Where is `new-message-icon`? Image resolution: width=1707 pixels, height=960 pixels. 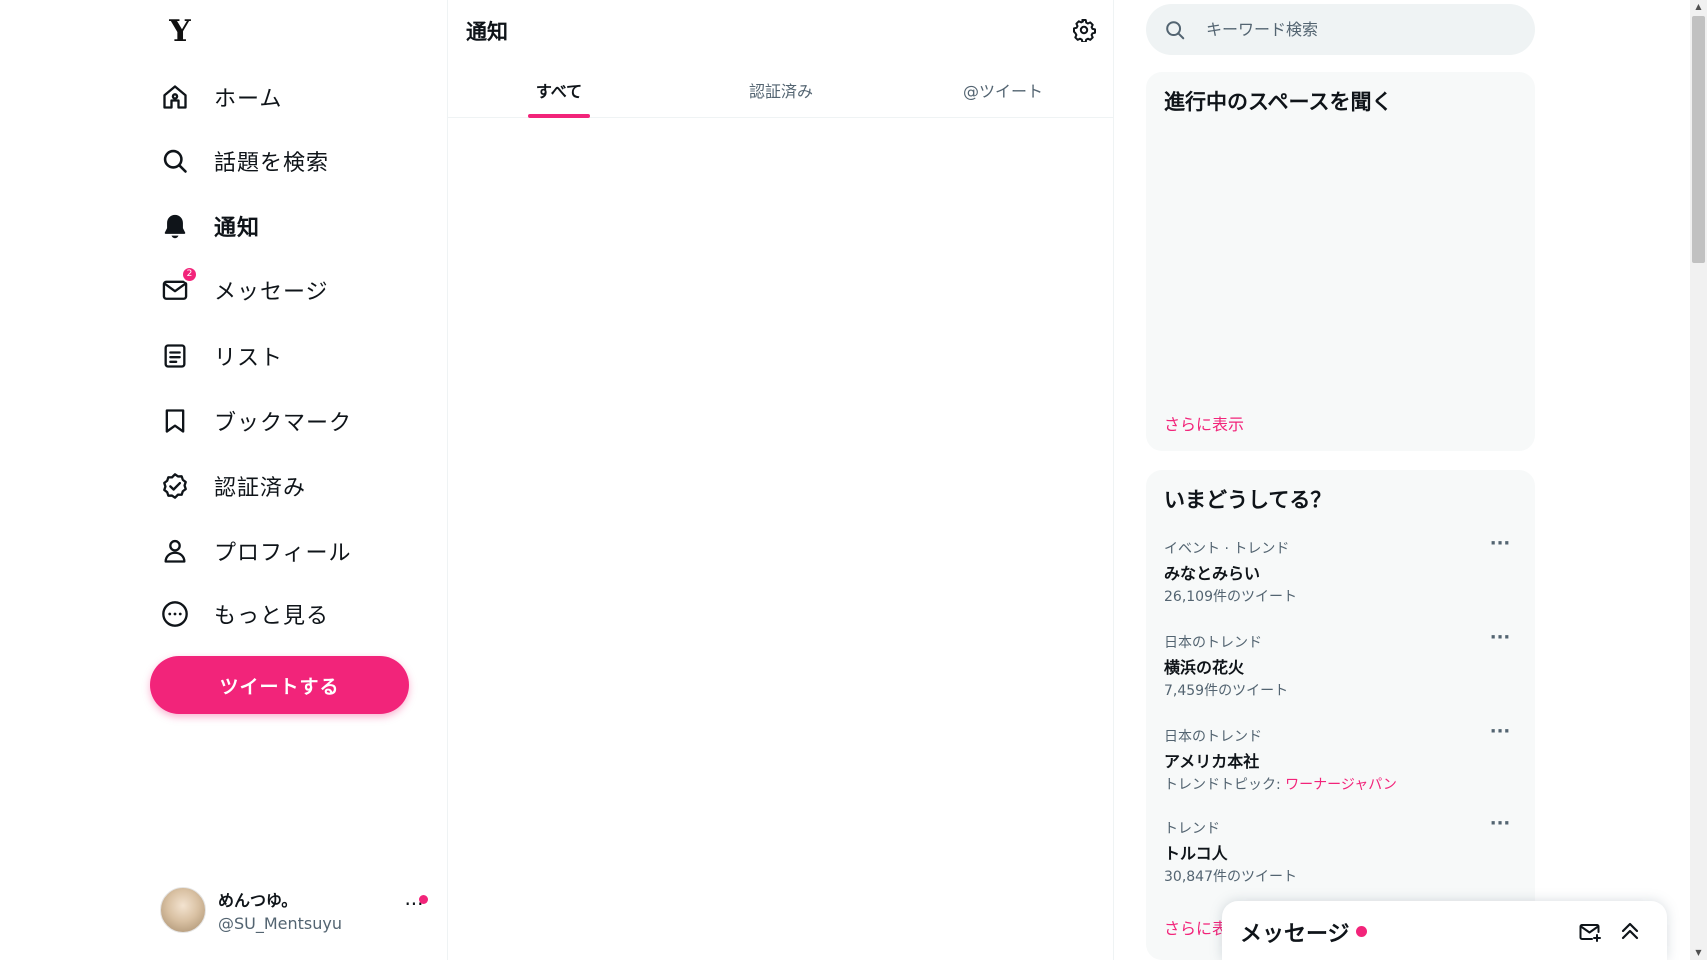
new-message-icon is located at coordinates (1590, 932).